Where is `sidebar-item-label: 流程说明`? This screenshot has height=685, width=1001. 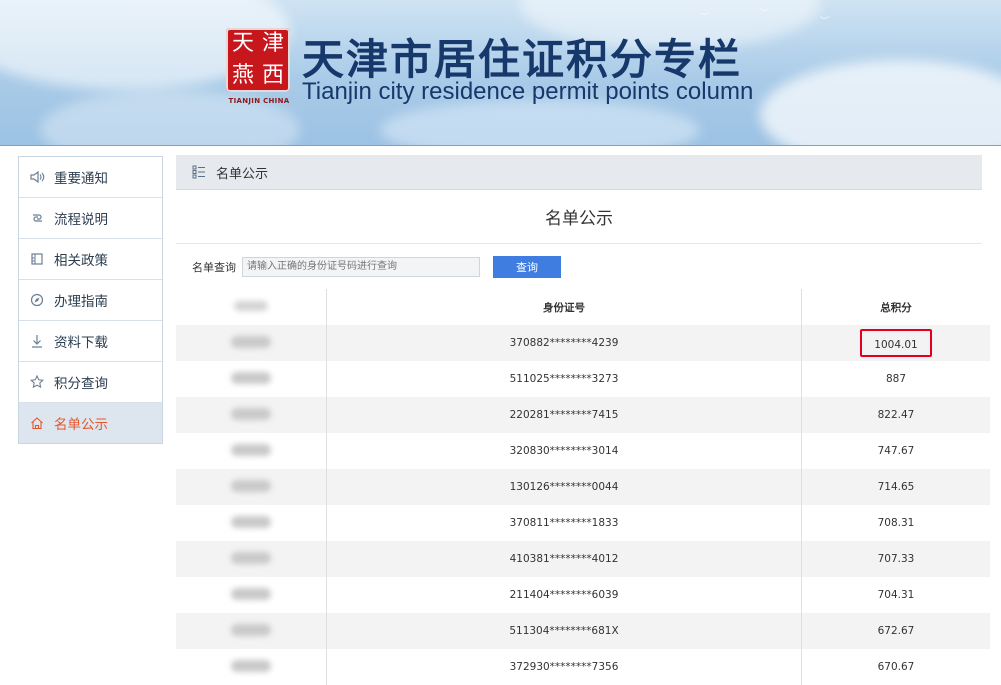
sidebar-item-label: 流程说明 is located at coordinates (81, 220).